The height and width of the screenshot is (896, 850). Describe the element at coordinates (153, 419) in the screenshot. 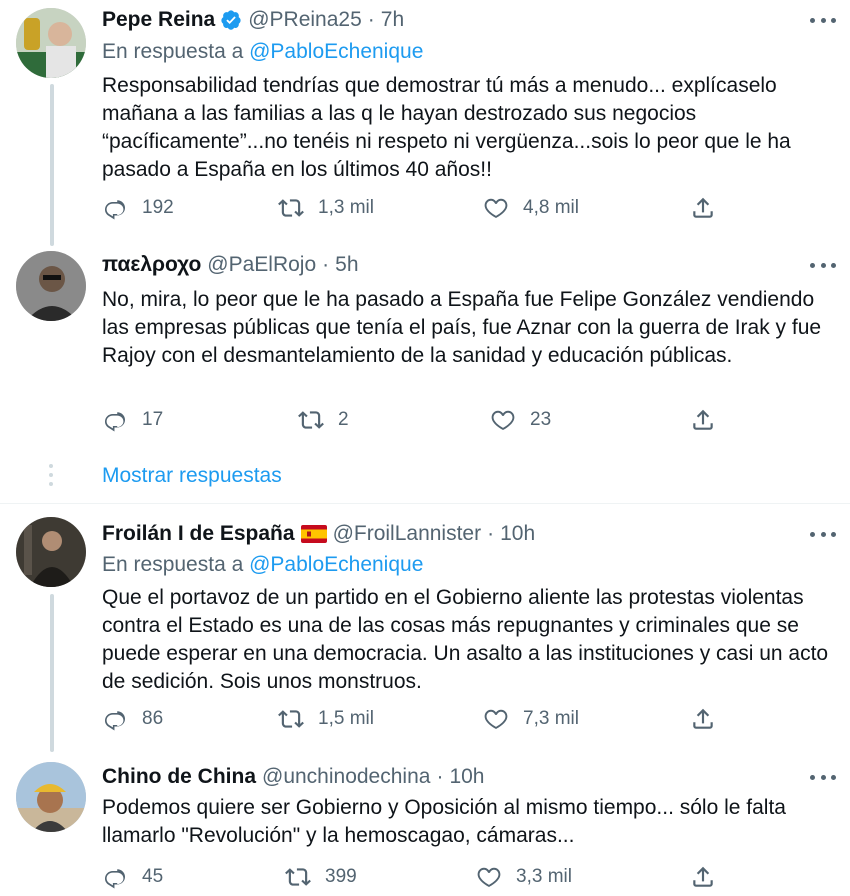

I see `reply-count: 17` at that location.